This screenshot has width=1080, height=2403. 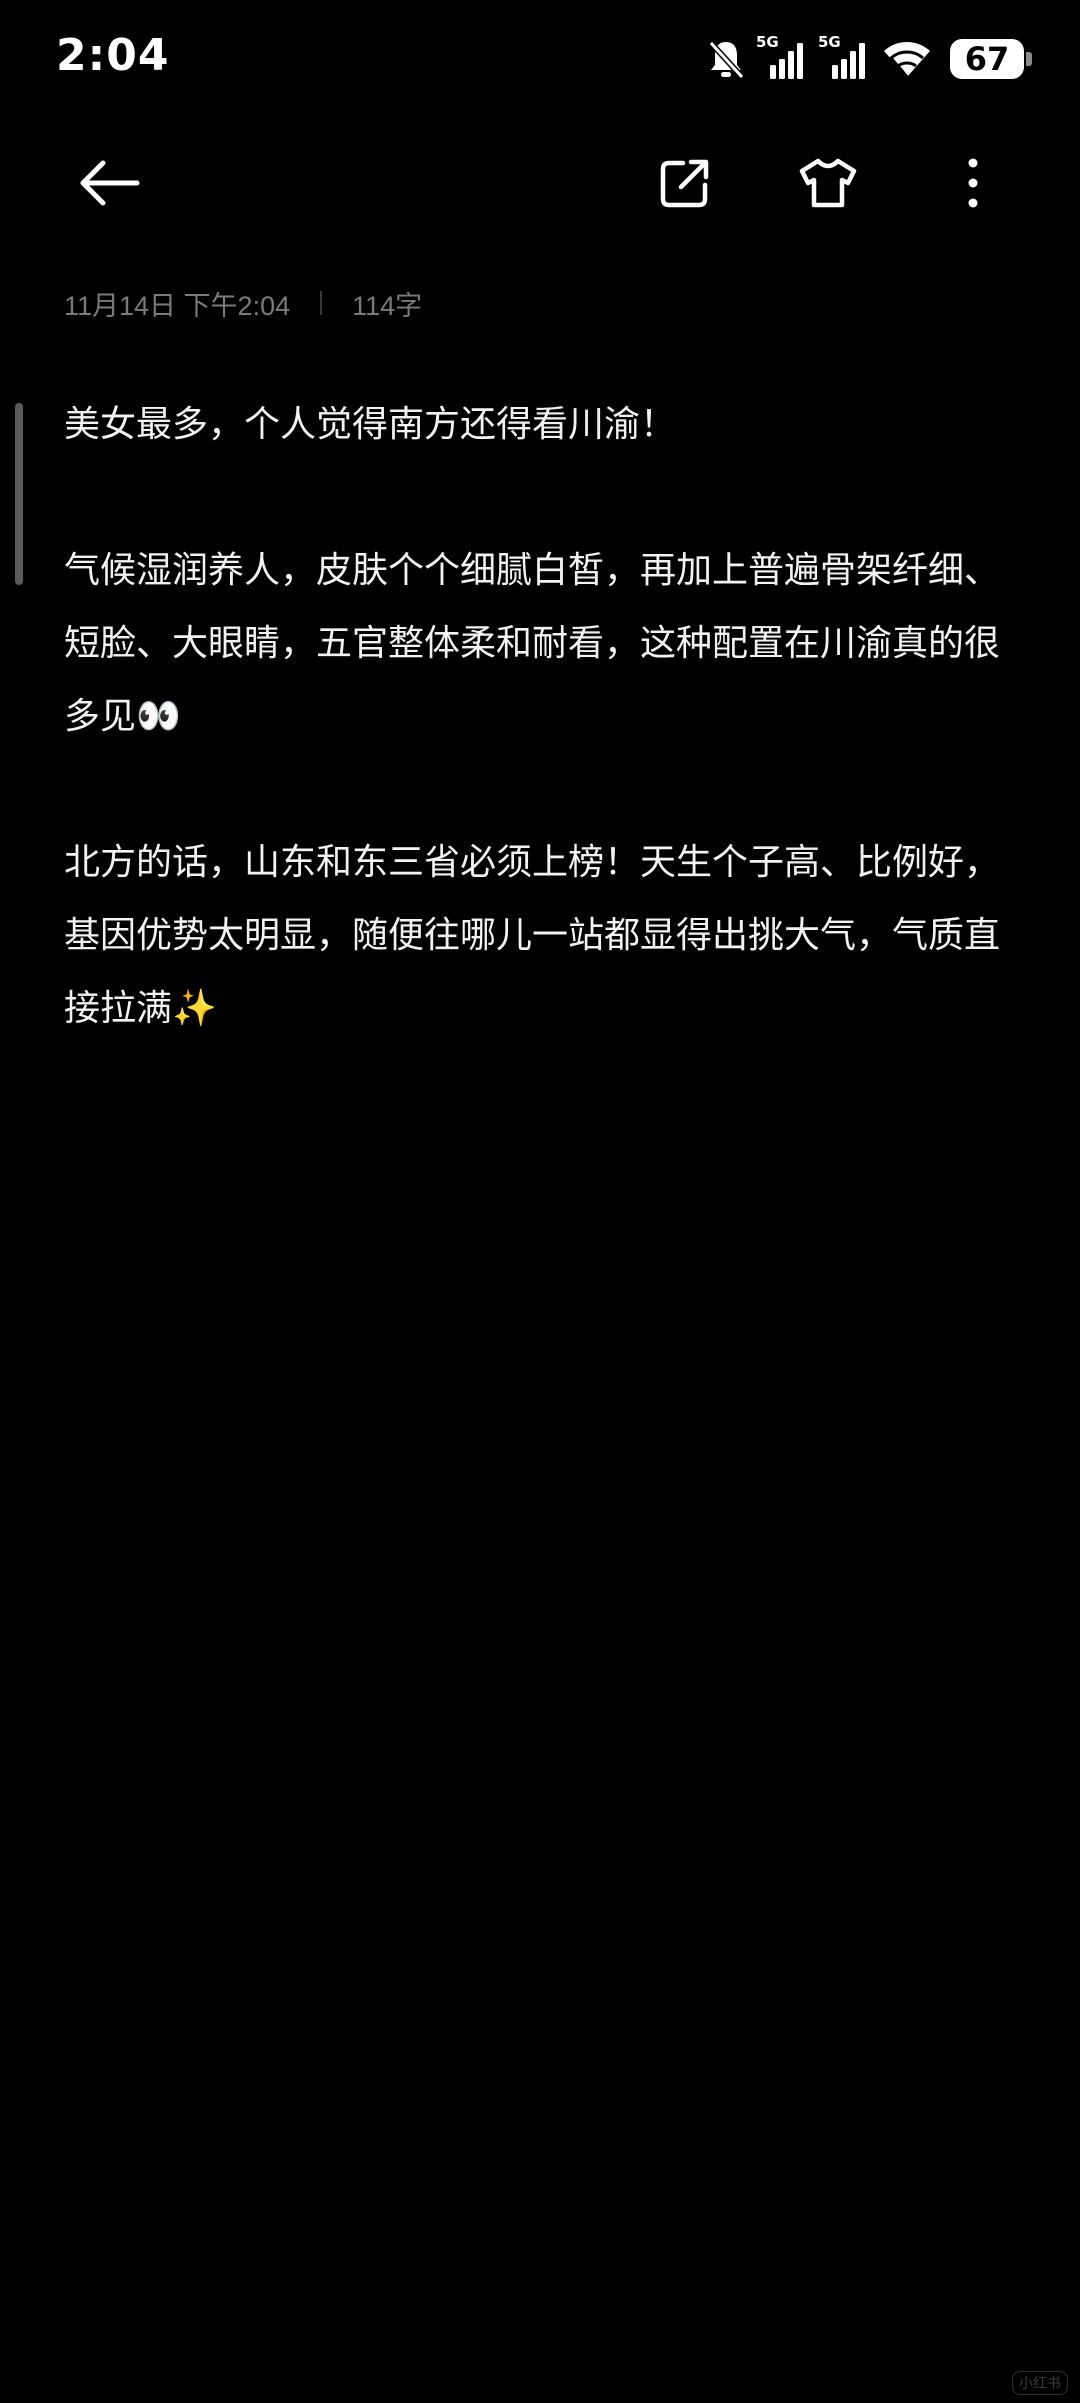 I want to click on theme-button, so click(x=828, y=185).